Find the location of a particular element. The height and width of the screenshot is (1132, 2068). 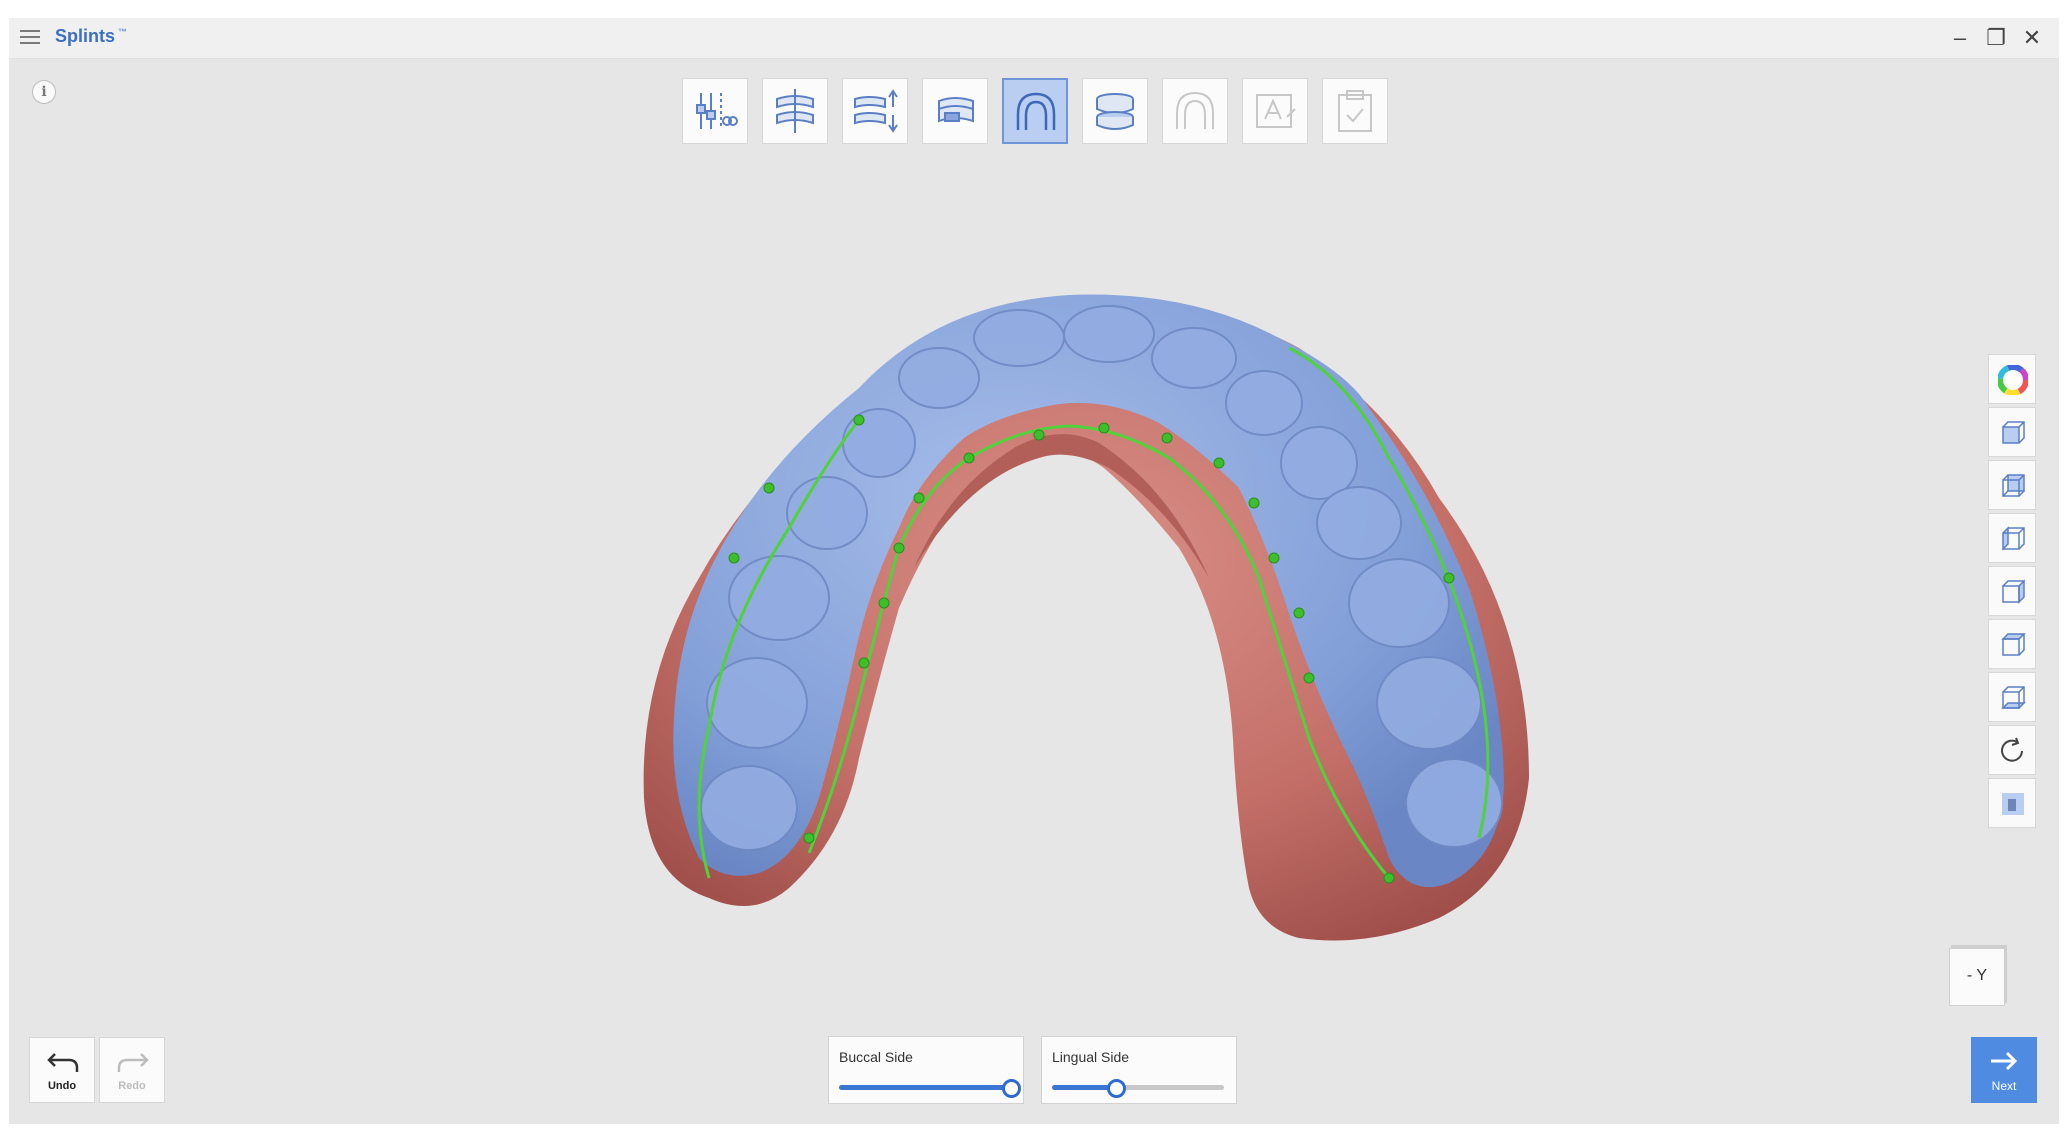

model-visibility-icon is located at coordinates (2013, 804).